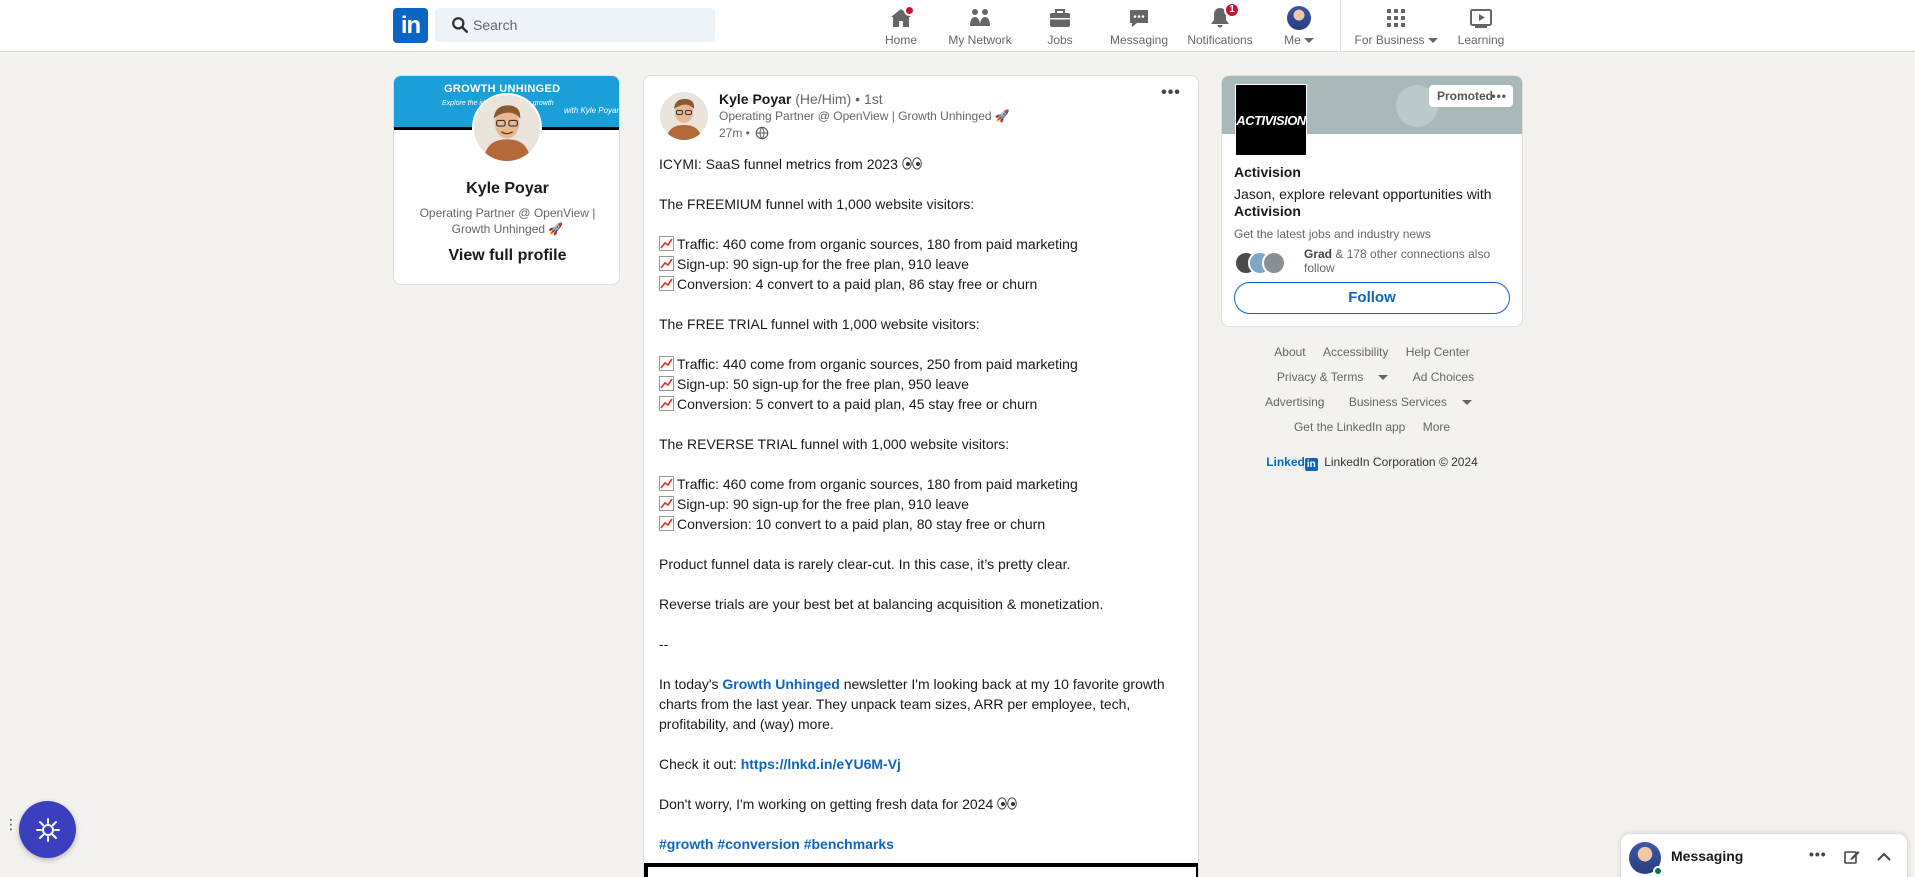 The width and height of the screenshot is (1915, 877). Describe the element at coordinates (1499, 96) in the screenshot. I see `ad-more-options-button: •••` at that location.